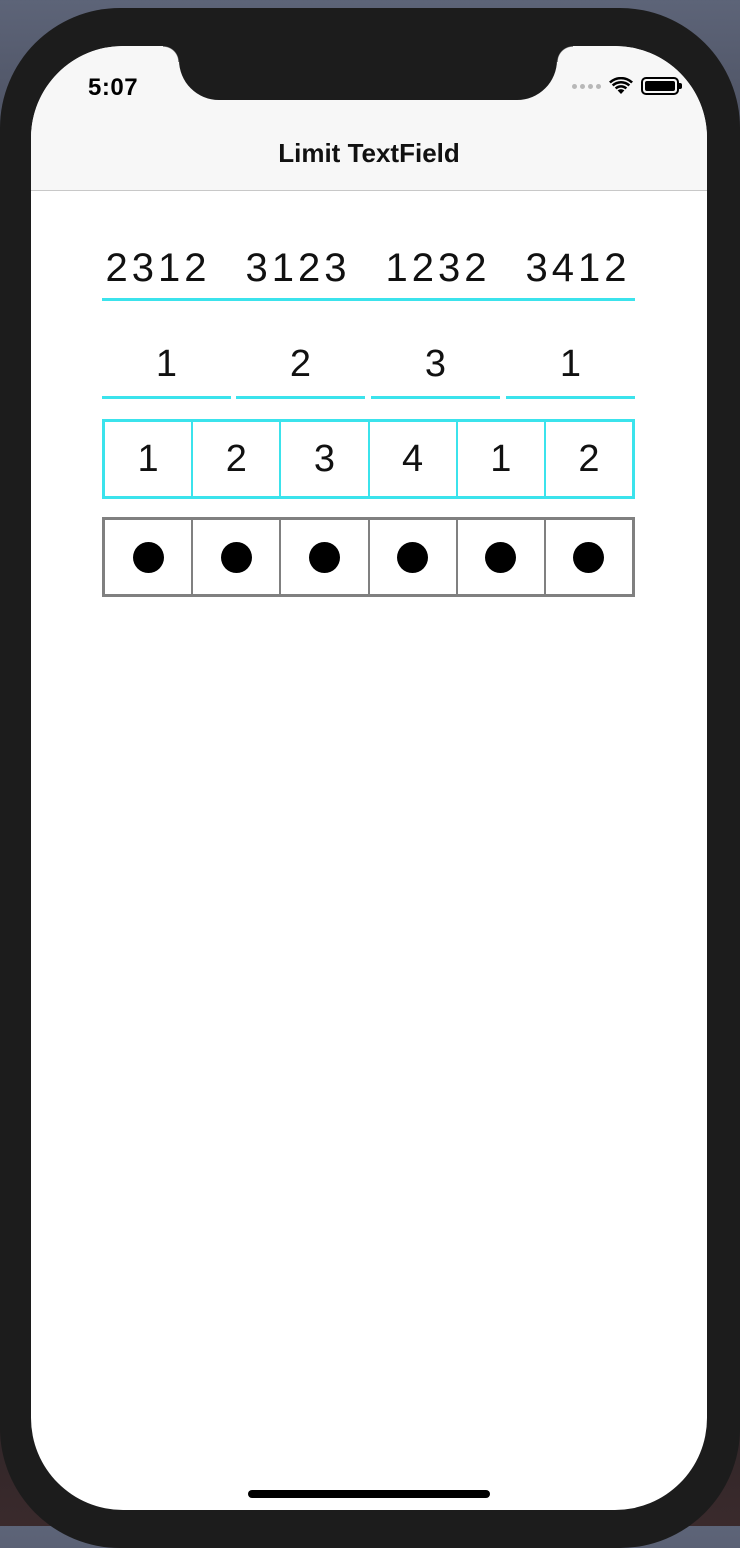 This screenshot has height=1548, width=740. I want to click on bordered-code-field: 1 2 3 4 1 2, so click(368, 459).